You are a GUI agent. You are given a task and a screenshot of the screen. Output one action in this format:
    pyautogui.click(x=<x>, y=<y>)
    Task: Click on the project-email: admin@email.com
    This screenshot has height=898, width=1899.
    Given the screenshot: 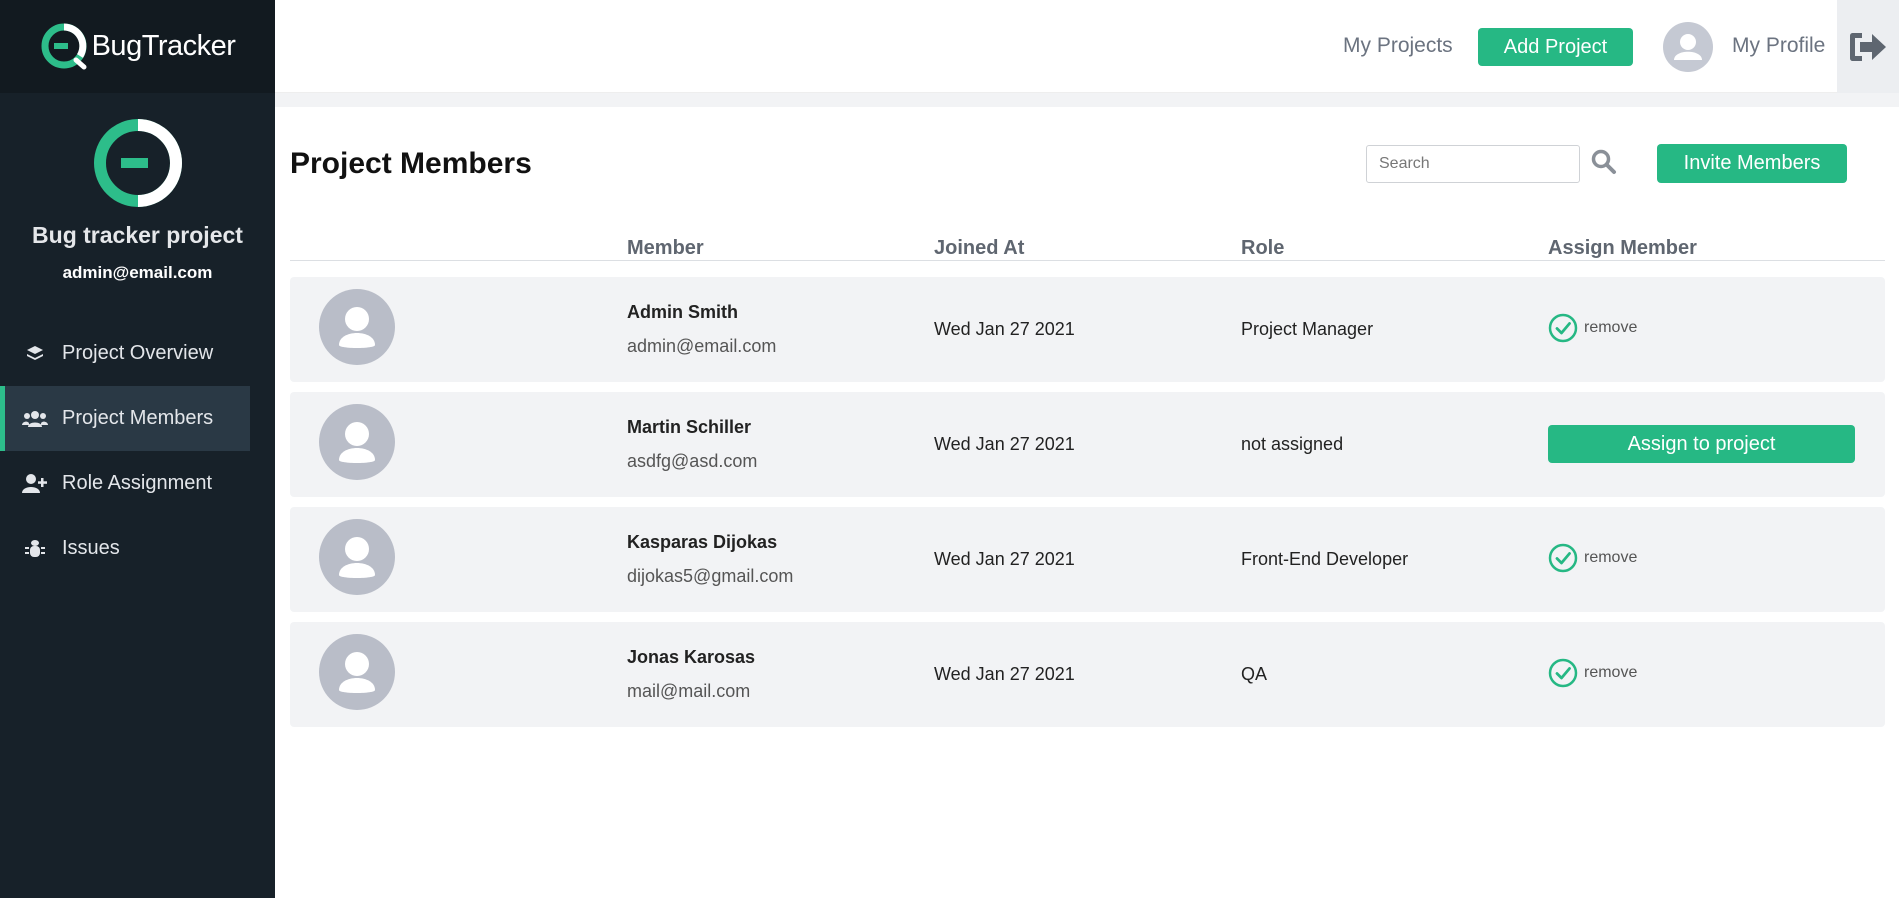 What is the action you would take?
    pyautogui.click(x=137, y=272)
    